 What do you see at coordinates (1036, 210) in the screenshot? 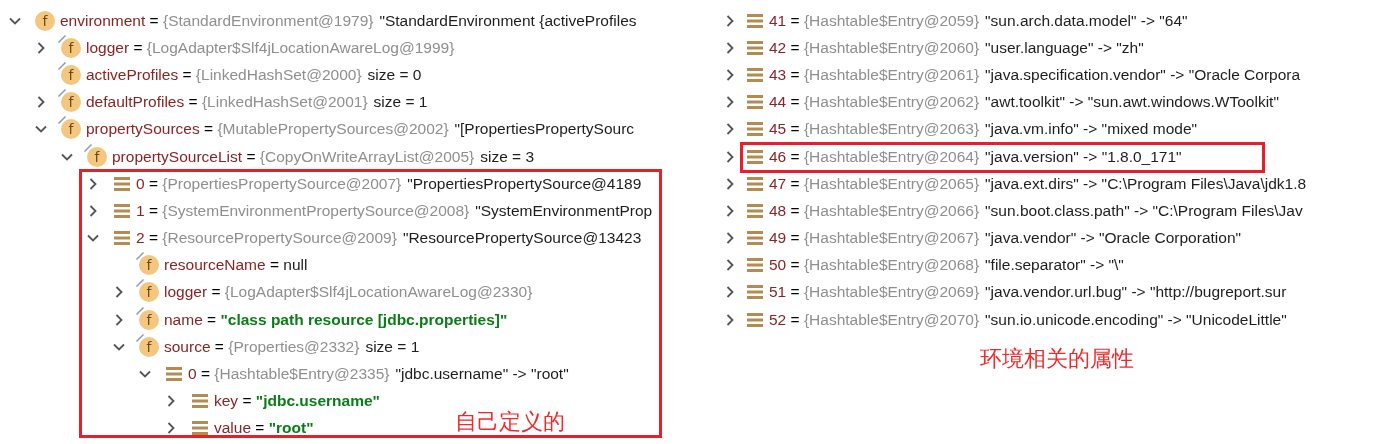
I see `variable-text: 48 = {Hashtable$Entry@2066} "sun.boot.class.path" -> "C:\Program Files\Jav` at bounding box center [1036, 210].